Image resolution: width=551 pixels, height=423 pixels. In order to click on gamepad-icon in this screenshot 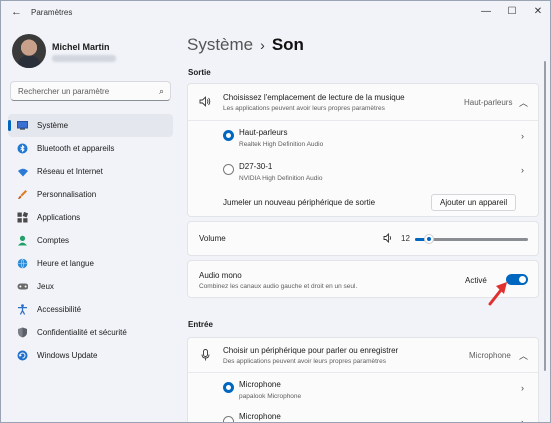, I will do `click(22, 286)`.